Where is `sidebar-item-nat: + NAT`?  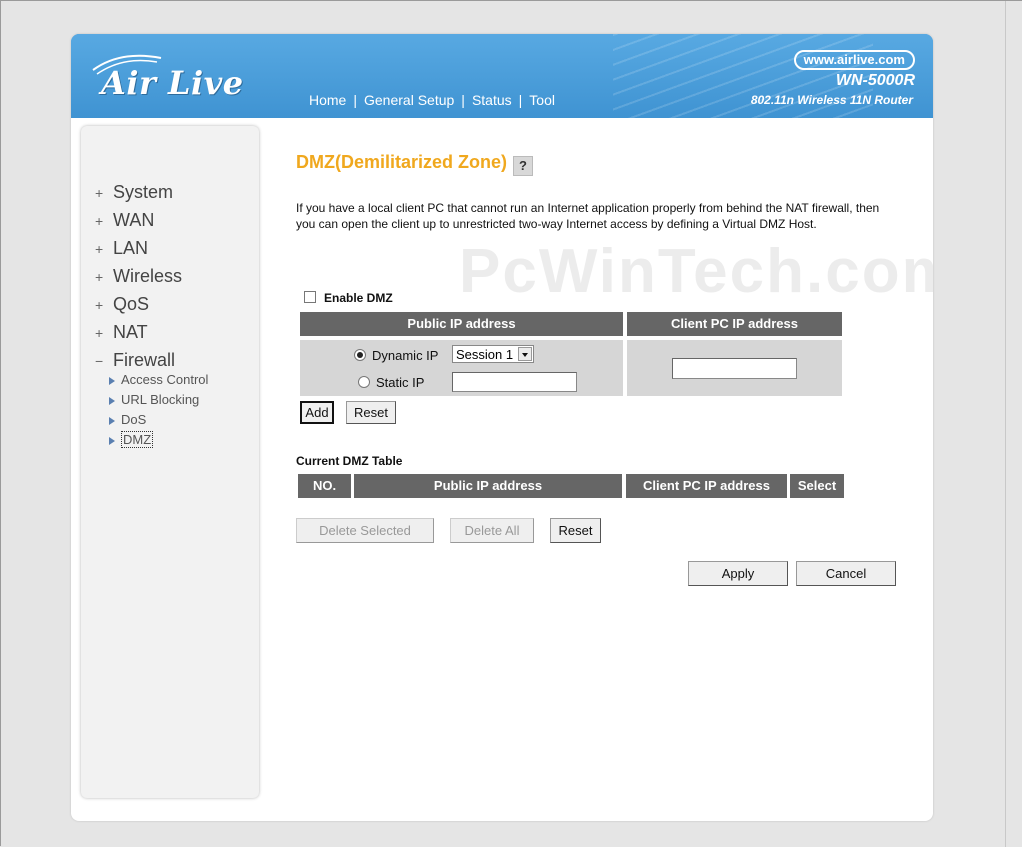 sidebar-item-nat: + NAT is located at coordinates (138, 332).